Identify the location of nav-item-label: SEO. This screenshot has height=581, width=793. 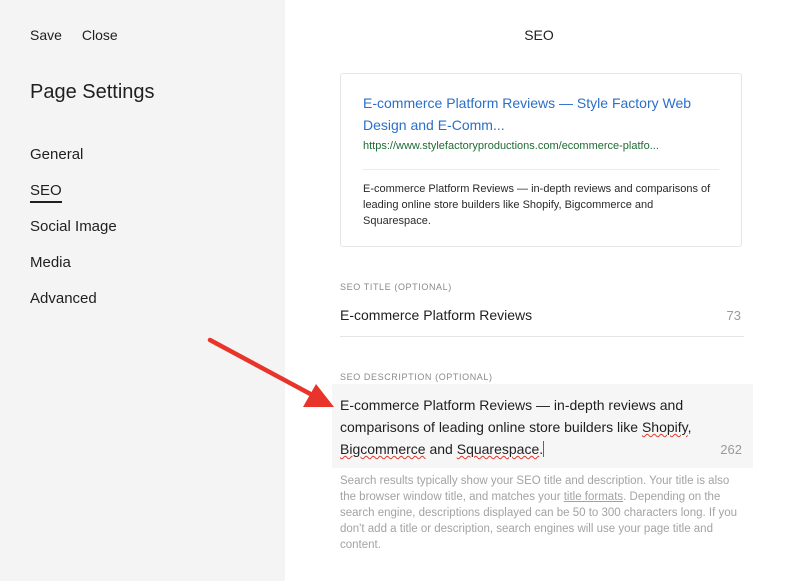
(46, 192).